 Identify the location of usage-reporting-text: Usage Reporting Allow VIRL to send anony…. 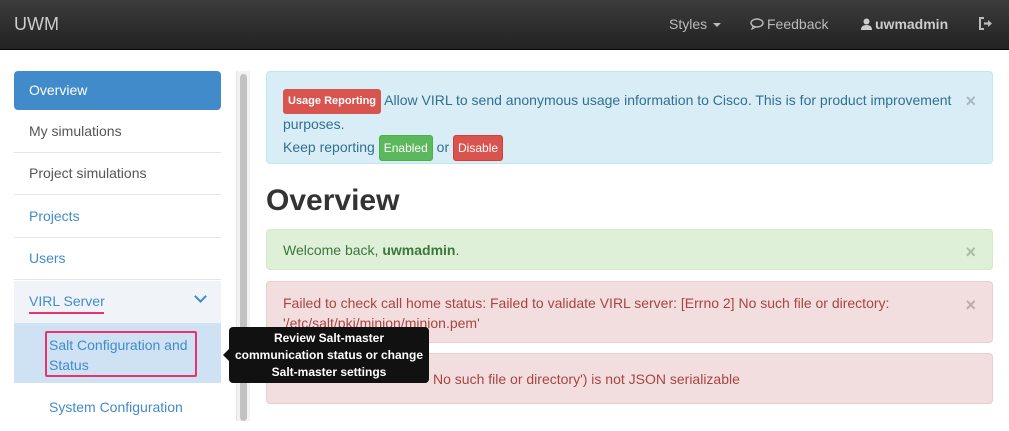
(623, 111).